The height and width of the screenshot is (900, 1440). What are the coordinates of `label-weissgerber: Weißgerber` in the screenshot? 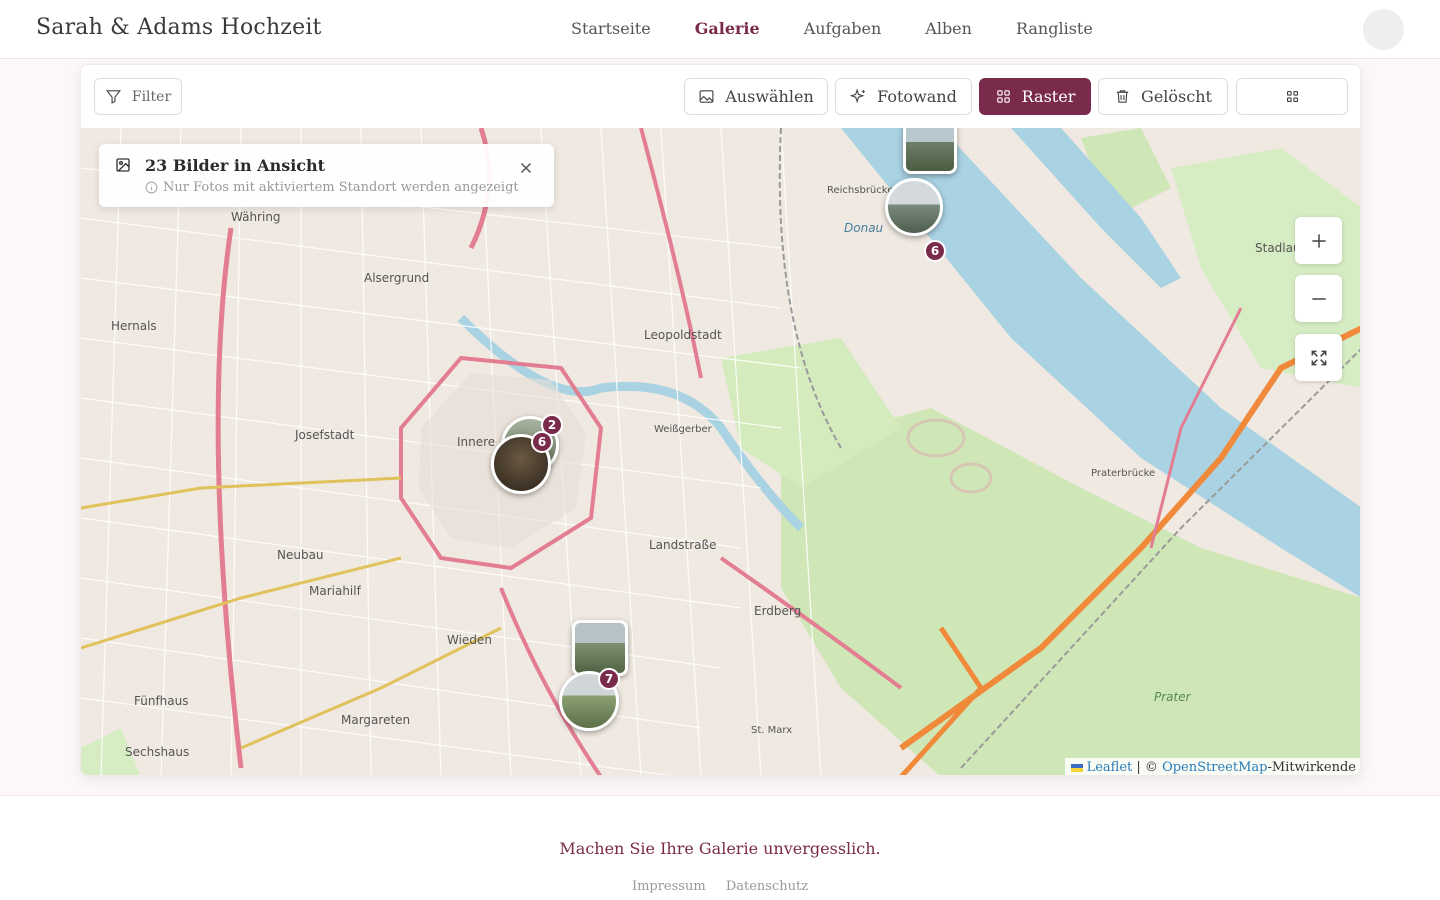 It's located at (683, 429).